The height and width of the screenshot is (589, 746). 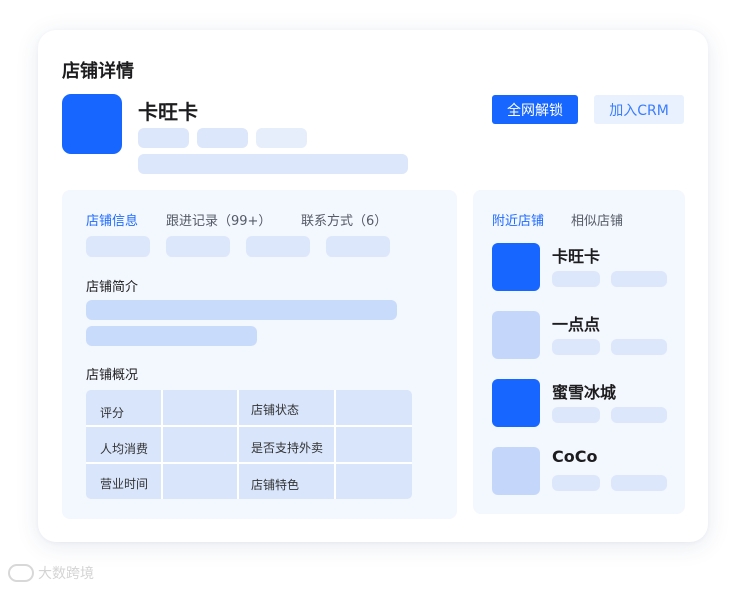 I want to click on page-title: 店铺详情, so click(x=98, y=71).